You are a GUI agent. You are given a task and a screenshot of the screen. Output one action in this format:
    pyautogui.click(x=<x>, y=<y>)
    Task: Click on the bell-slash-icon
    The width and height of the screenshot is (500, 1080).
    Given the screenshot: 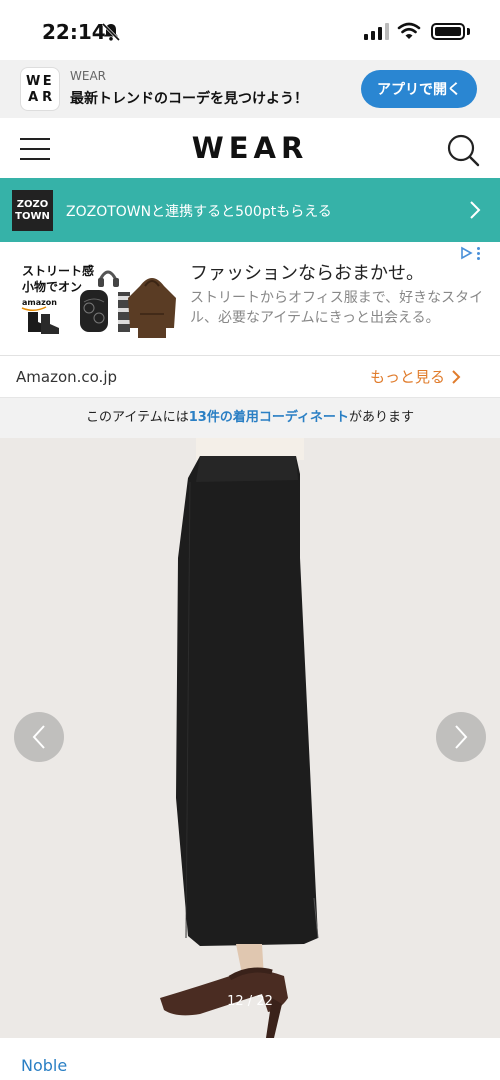 What is the action you would take?
    pyautogui.click(x=111, y=32)
    